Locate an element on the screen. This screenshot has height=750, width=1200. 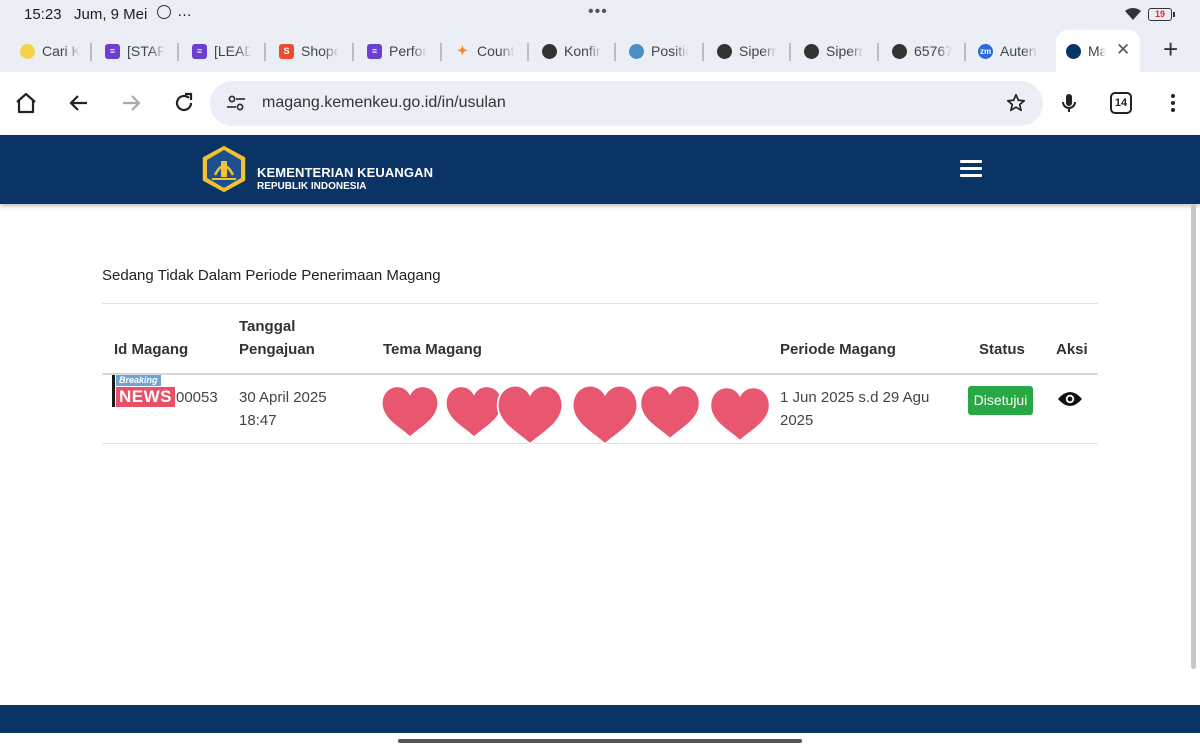
tab-5: ≡ Perfor is located at coordinates (397, 51).